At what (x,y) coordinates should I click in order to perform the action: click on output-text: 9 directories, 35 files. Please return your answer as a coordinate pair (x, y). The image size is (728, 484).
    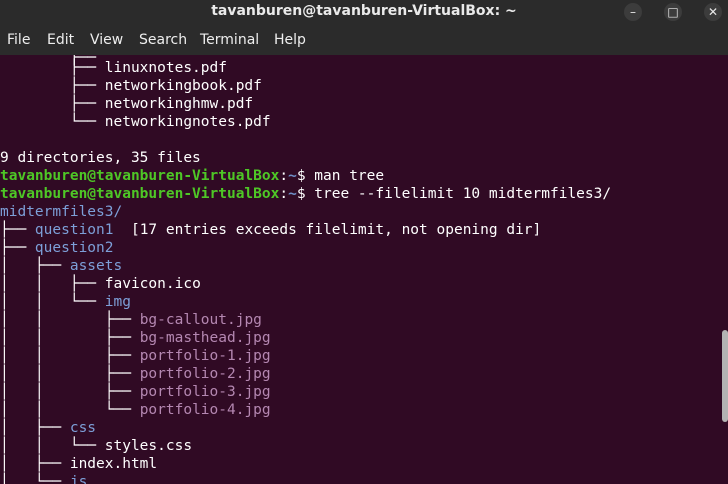
    Looking at the image, I should click on (100, 158).